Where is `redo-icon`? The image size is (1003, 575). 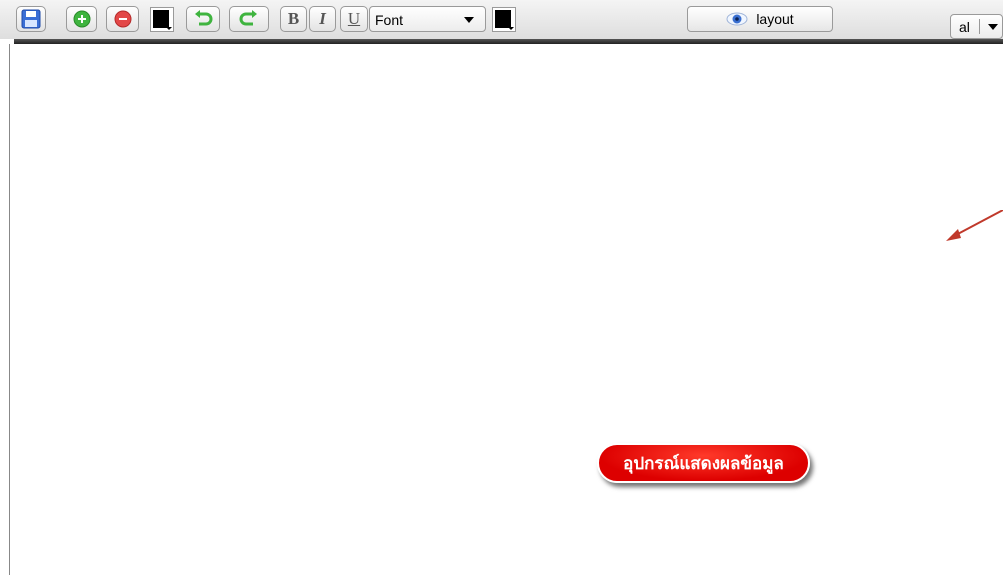
redo-icon is located at coordinates (248, 18).